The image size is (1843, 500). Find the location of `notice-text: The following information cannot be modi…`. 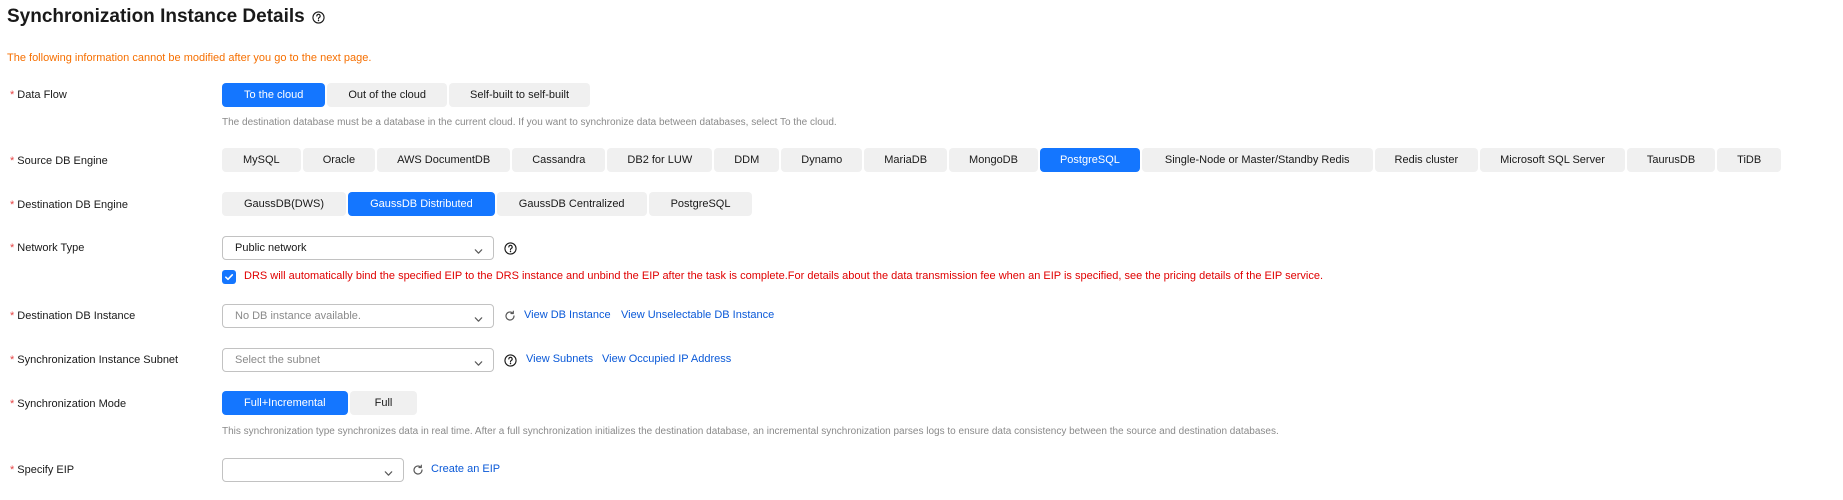

notice-text: The following information cannot be modi… is located at coordinates (189, 58).